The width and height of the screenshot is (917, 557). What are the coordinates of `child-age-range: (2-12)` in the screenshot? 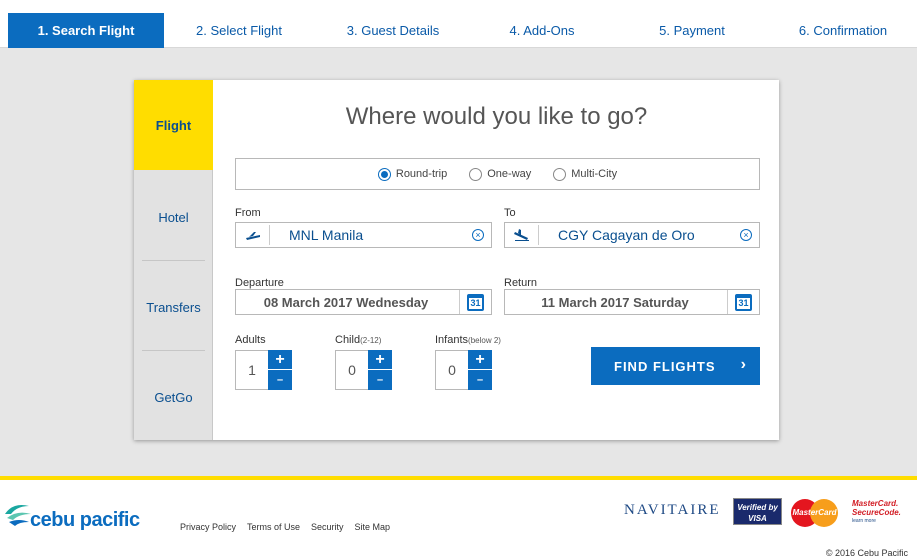 It's located at (371, 340).